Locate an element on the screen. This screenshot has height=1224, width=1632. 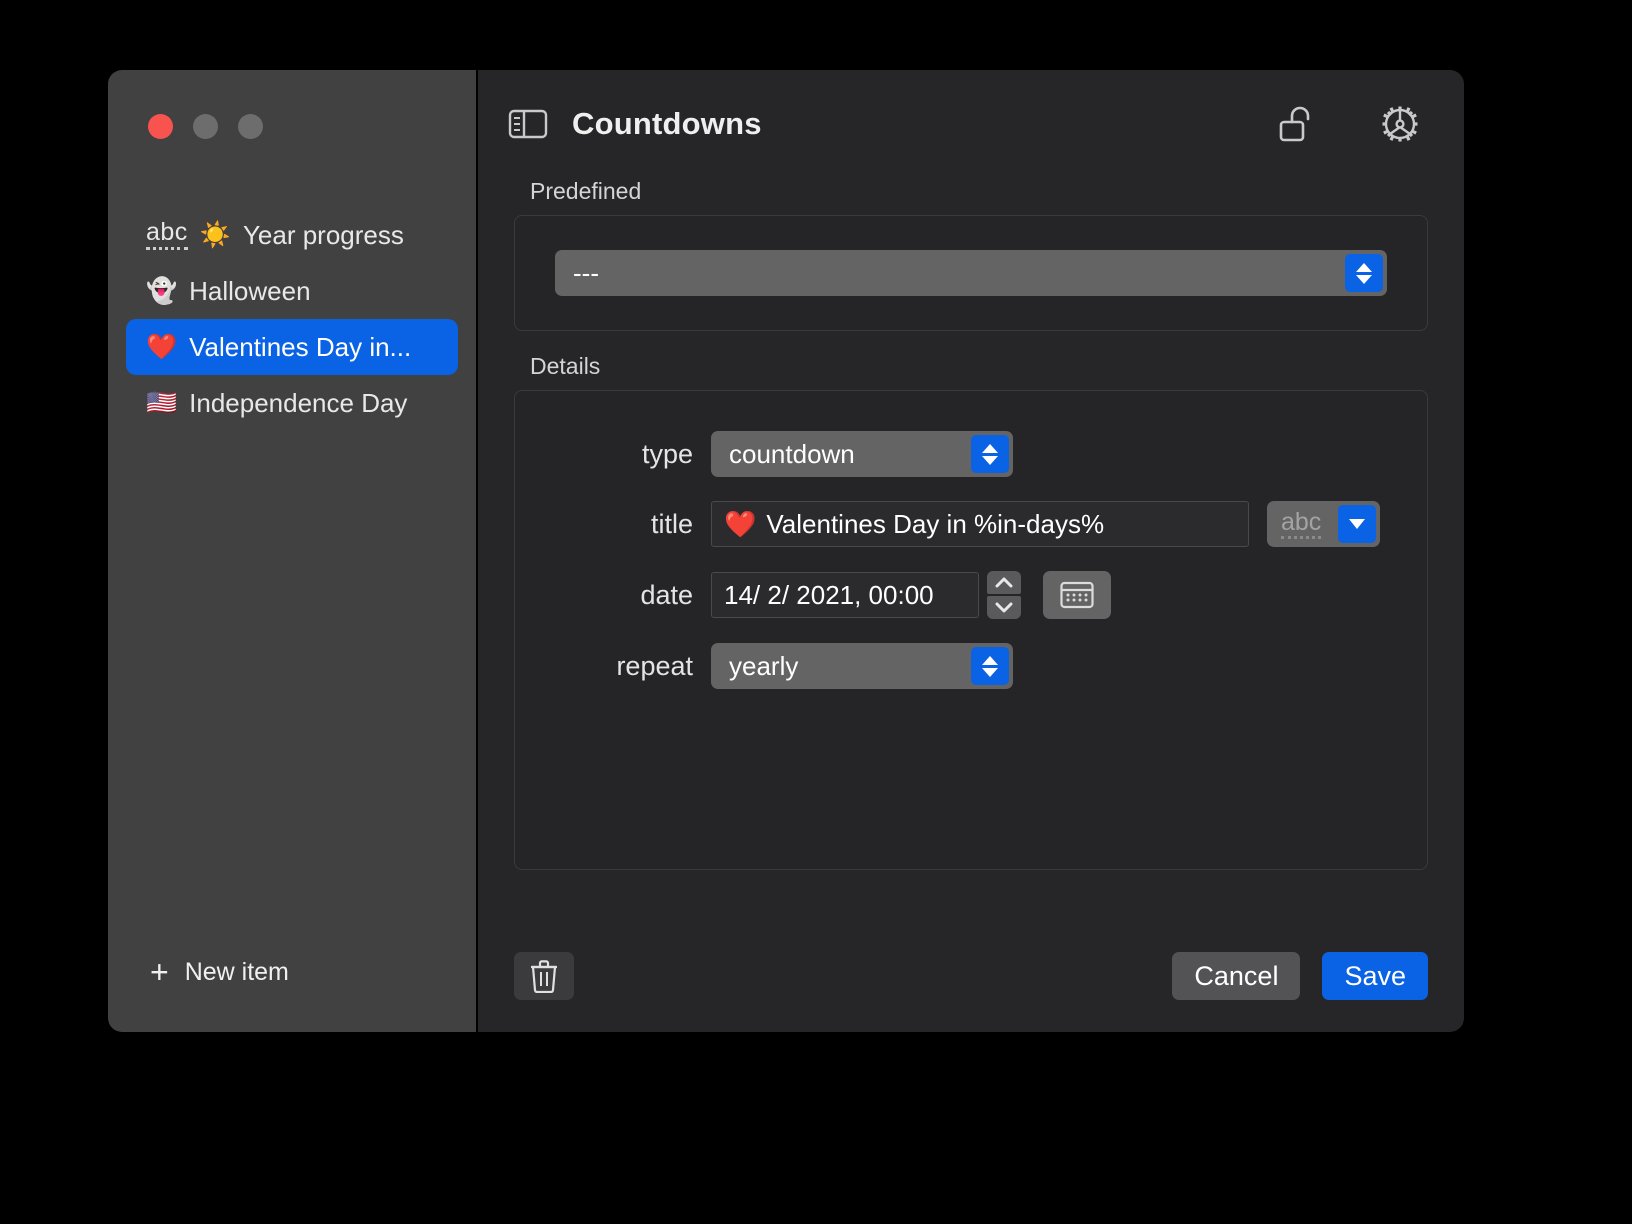
stepper-down-button is located at coordinates (1004, 607).